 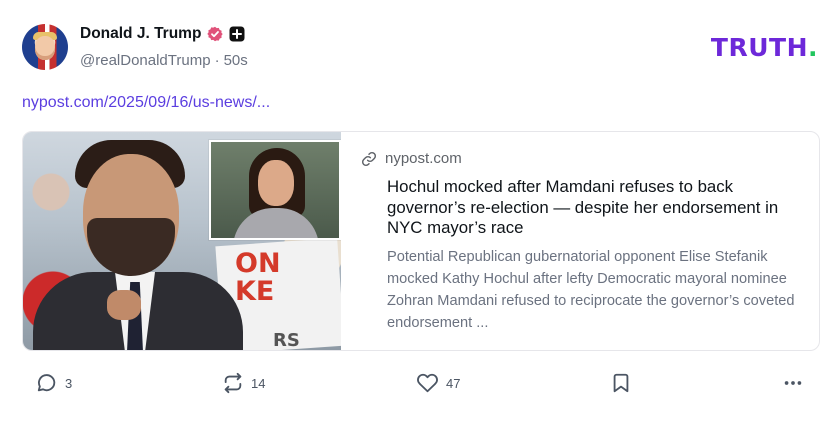 I want to click on more-options-button, so click(x=793, y=383).